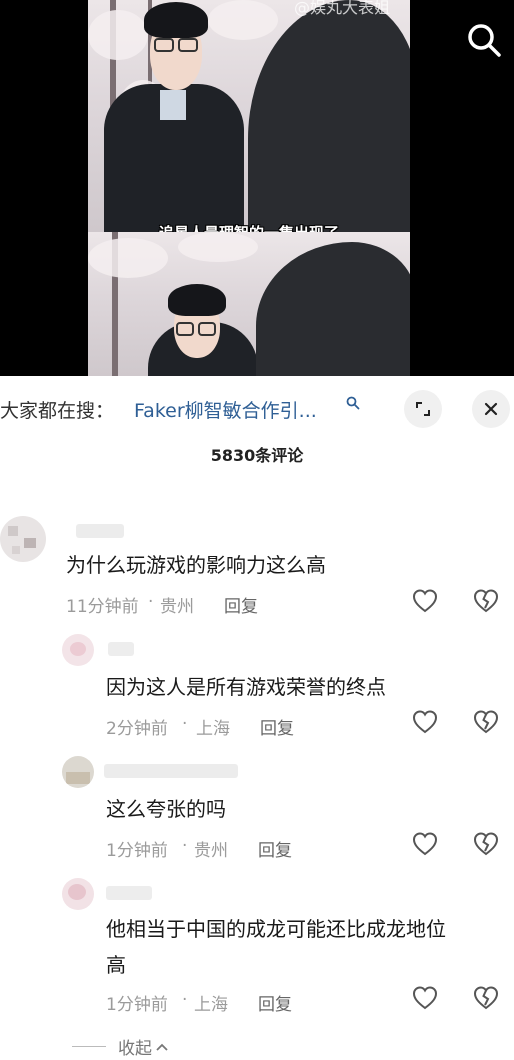 The image size is (514, 1060). I want to click on close-icon, so click(491, 409).